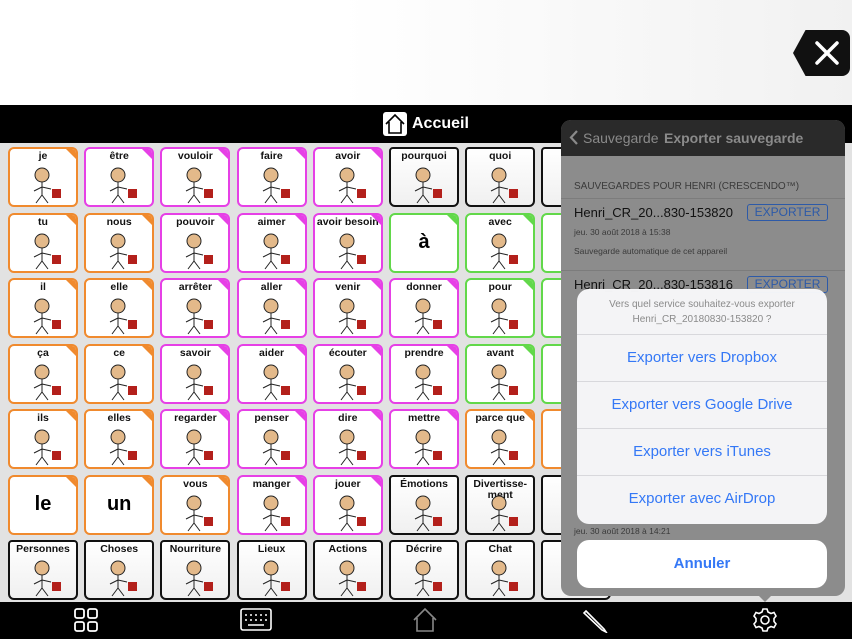  What do you see at coordinates (195, 504) in the screenshot?
I see `word-button: vous` at bounding box center [195, 504].